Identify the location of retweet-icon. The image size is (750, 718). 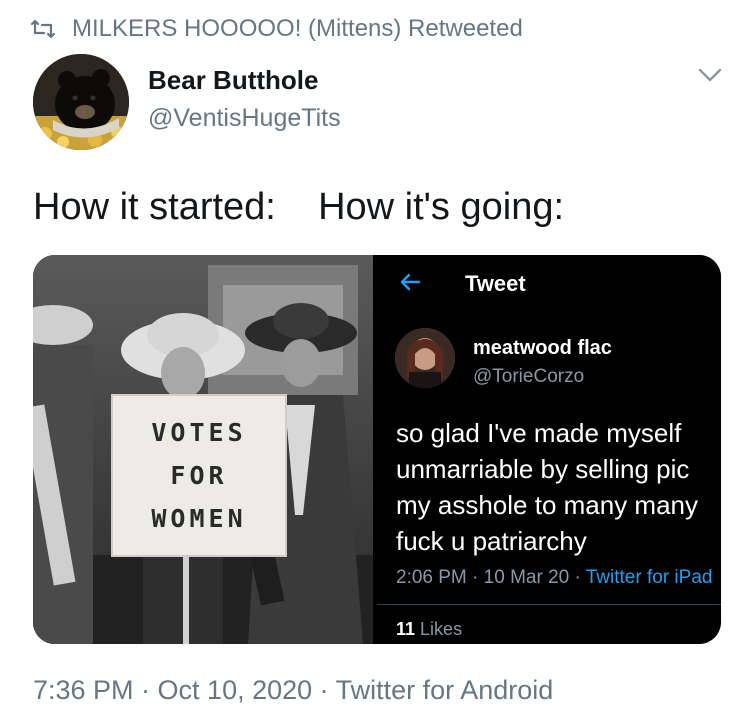
(43, 29).